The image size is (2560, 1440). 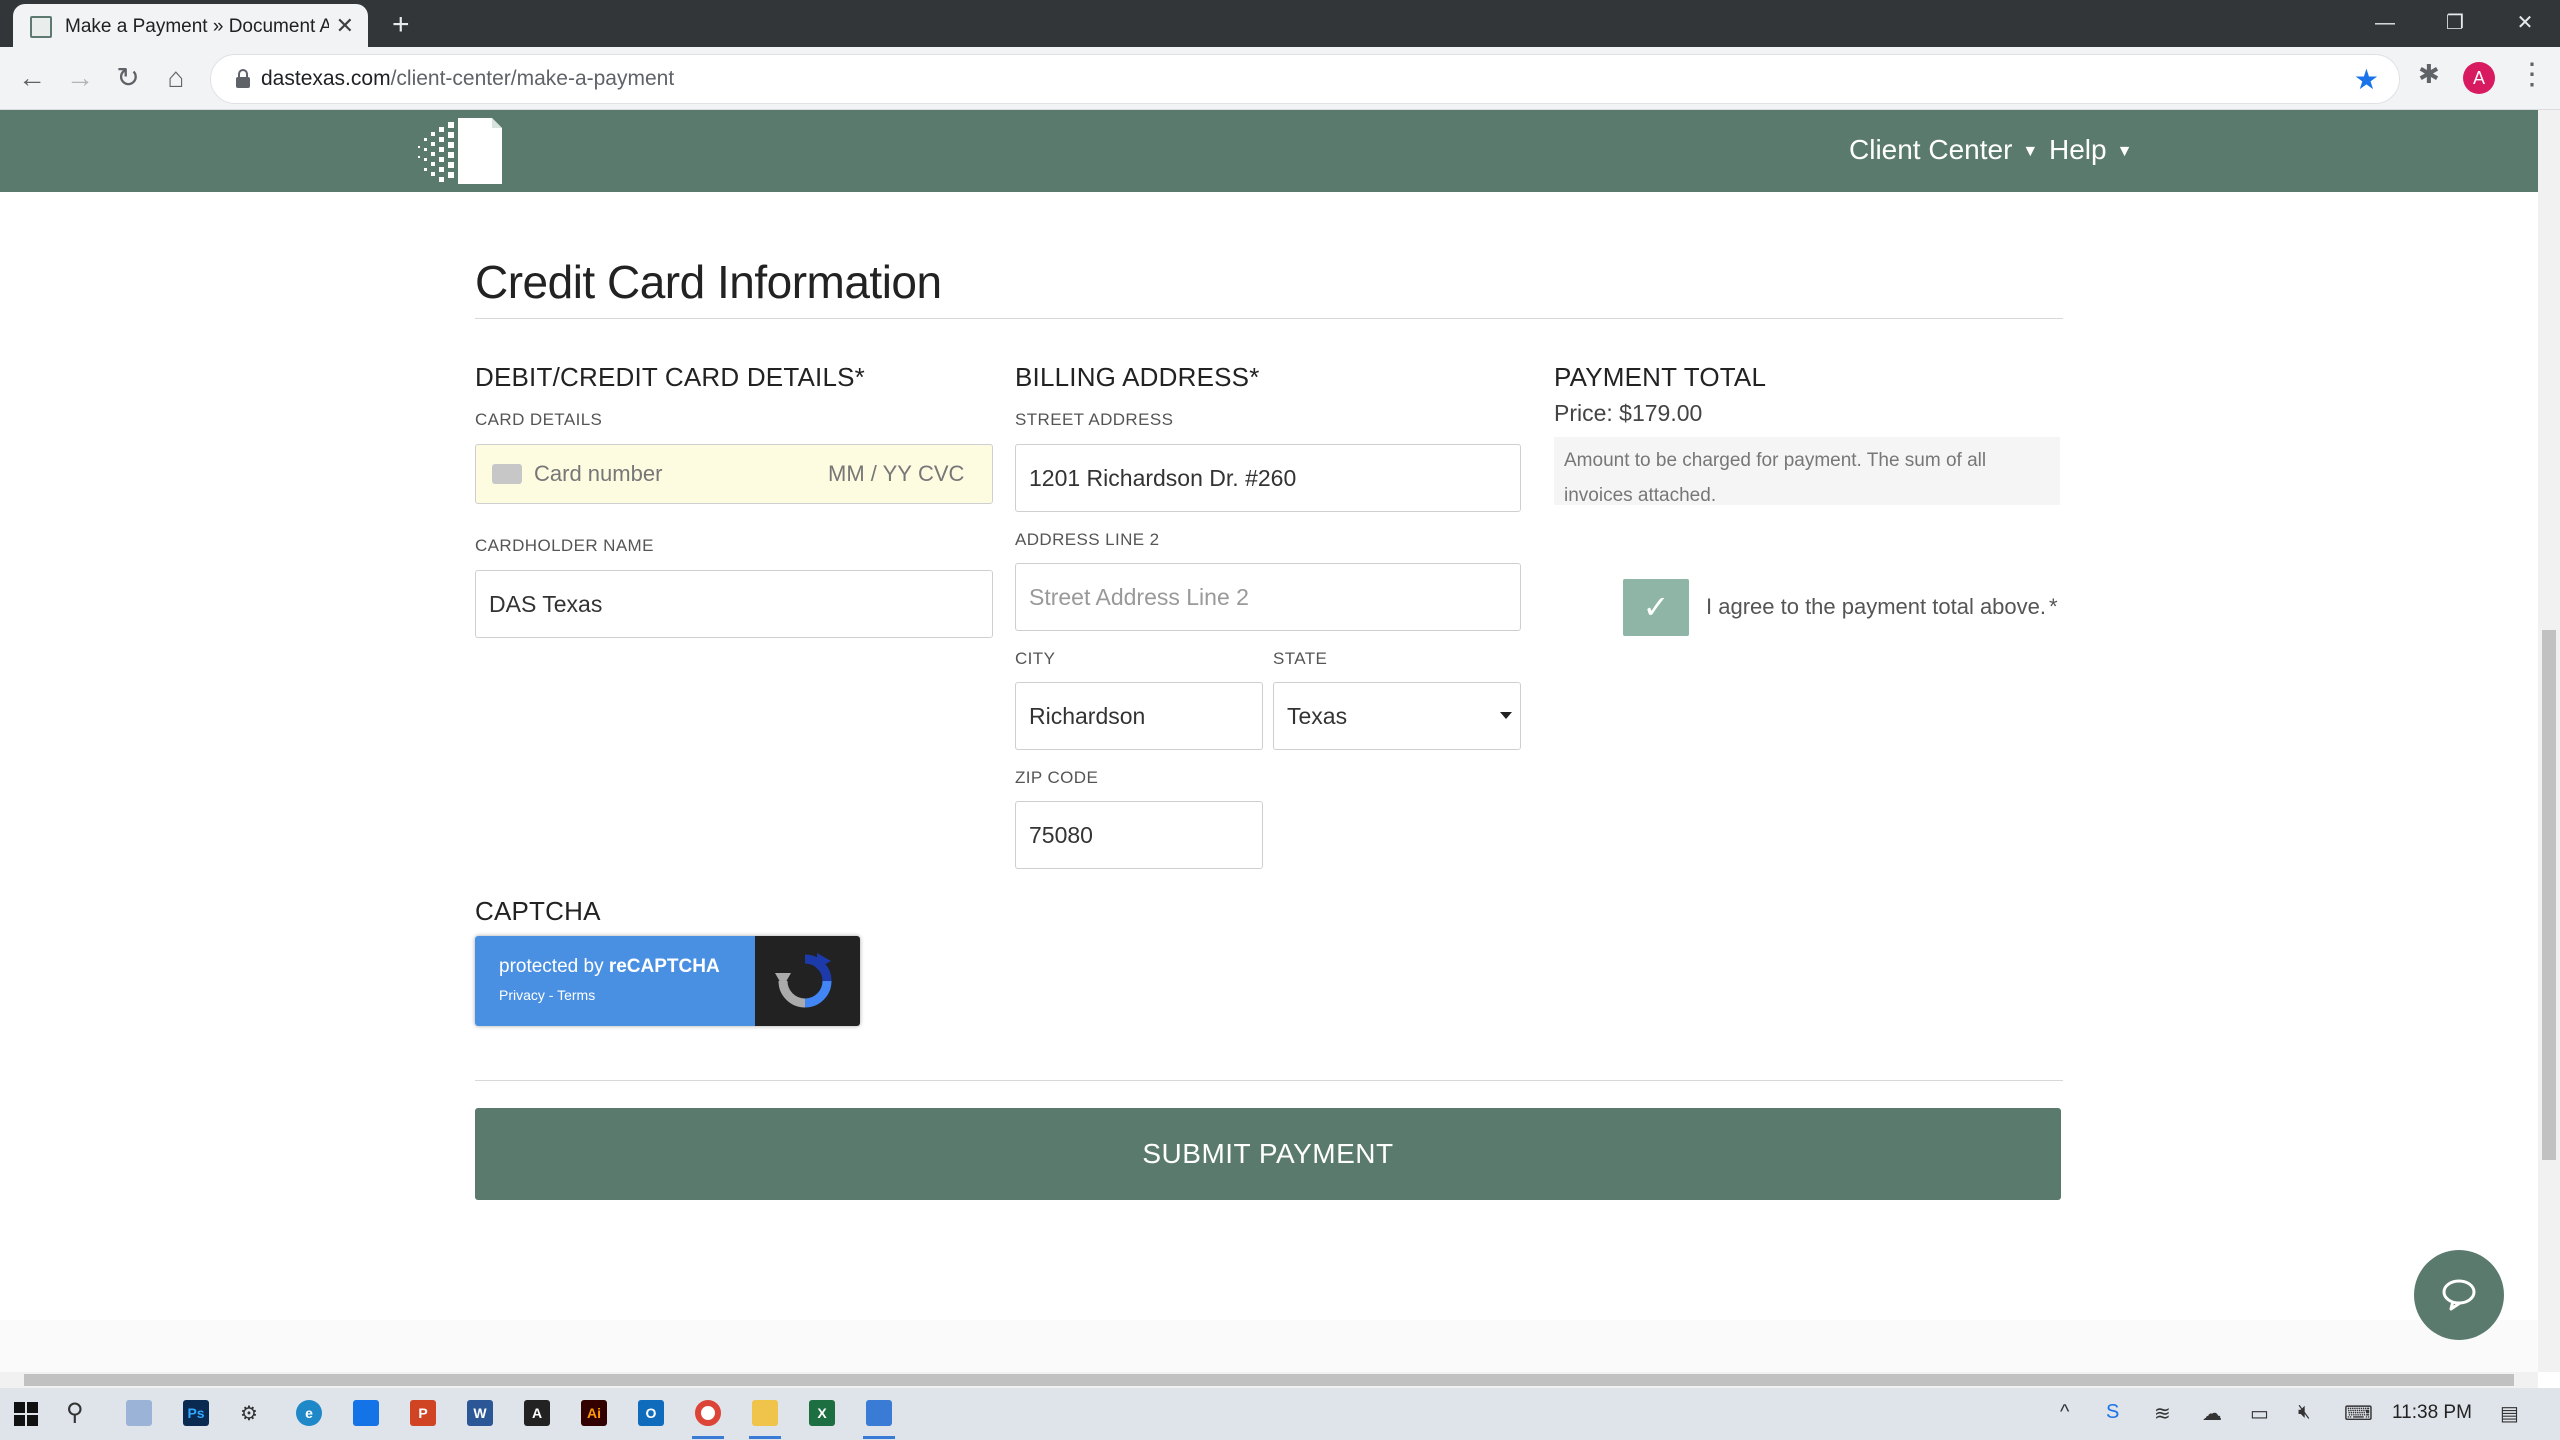 I want to click on vertical-scrollbar, so click(x=2549, y=741).